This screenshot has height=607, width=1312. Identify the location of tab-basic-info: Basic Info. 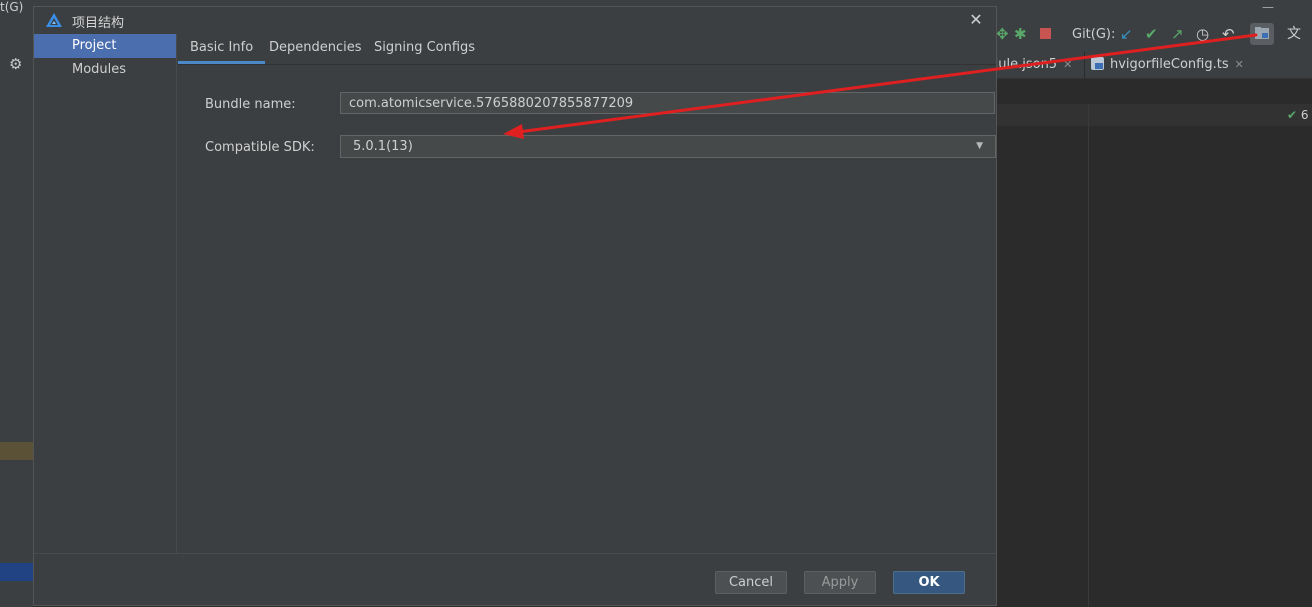
(222, 49).